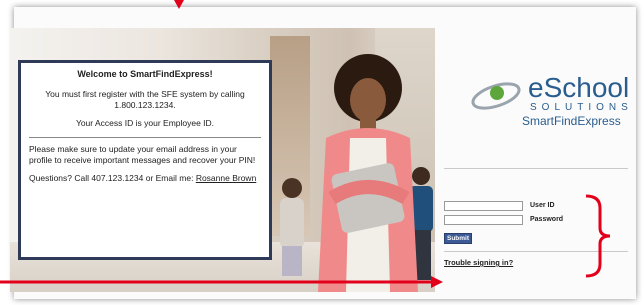 The height and width of the screenshot is (305, 644). What do you see at coordinates (571, 121) in the screenshot?
I see `logo-product-text: SmartFindExpress` at bounding box center [571, 121].